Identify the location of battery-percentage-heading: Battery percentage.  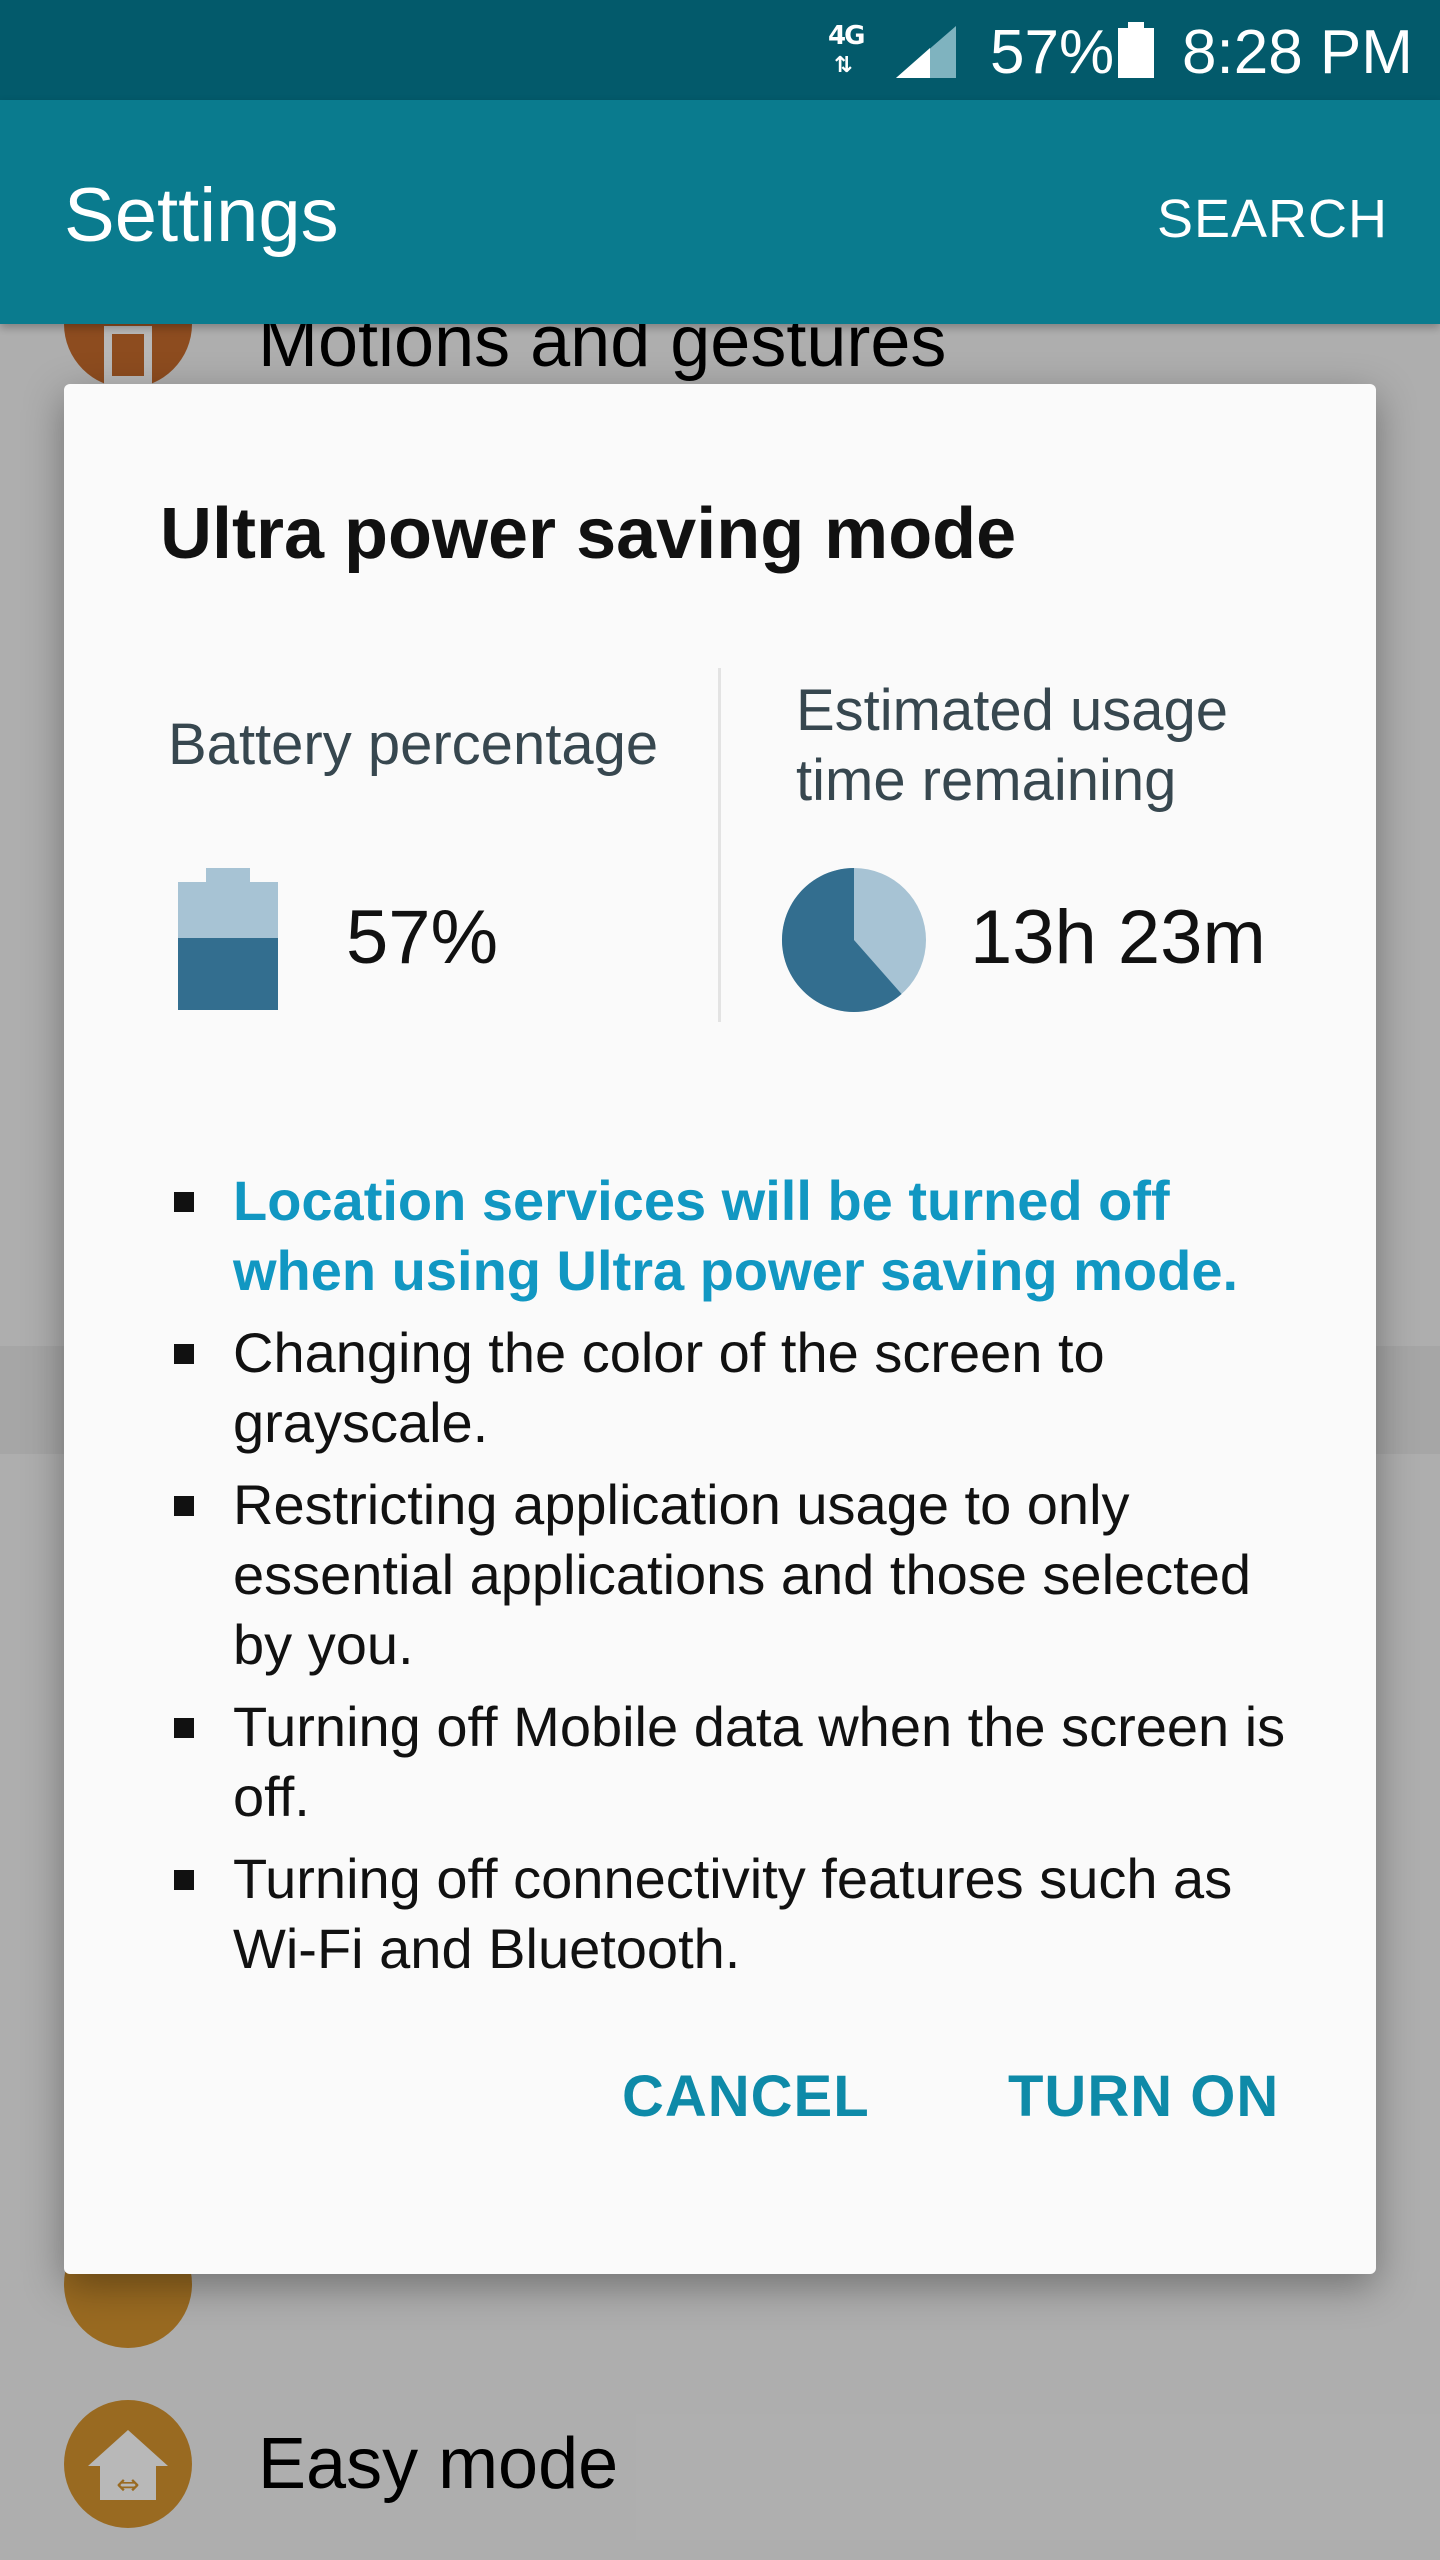
(413, 744).